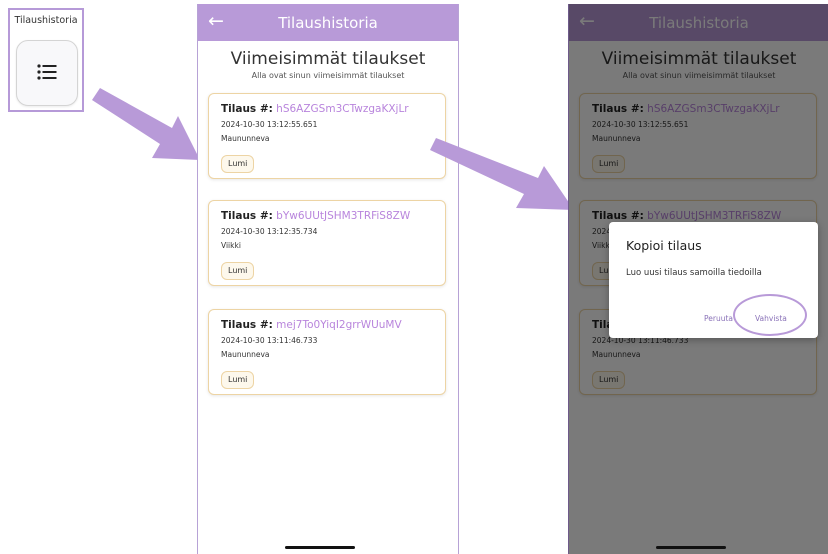 This screenshot has height=554, width=828. I want to click on order-location: Viikki, so click(231, 245).